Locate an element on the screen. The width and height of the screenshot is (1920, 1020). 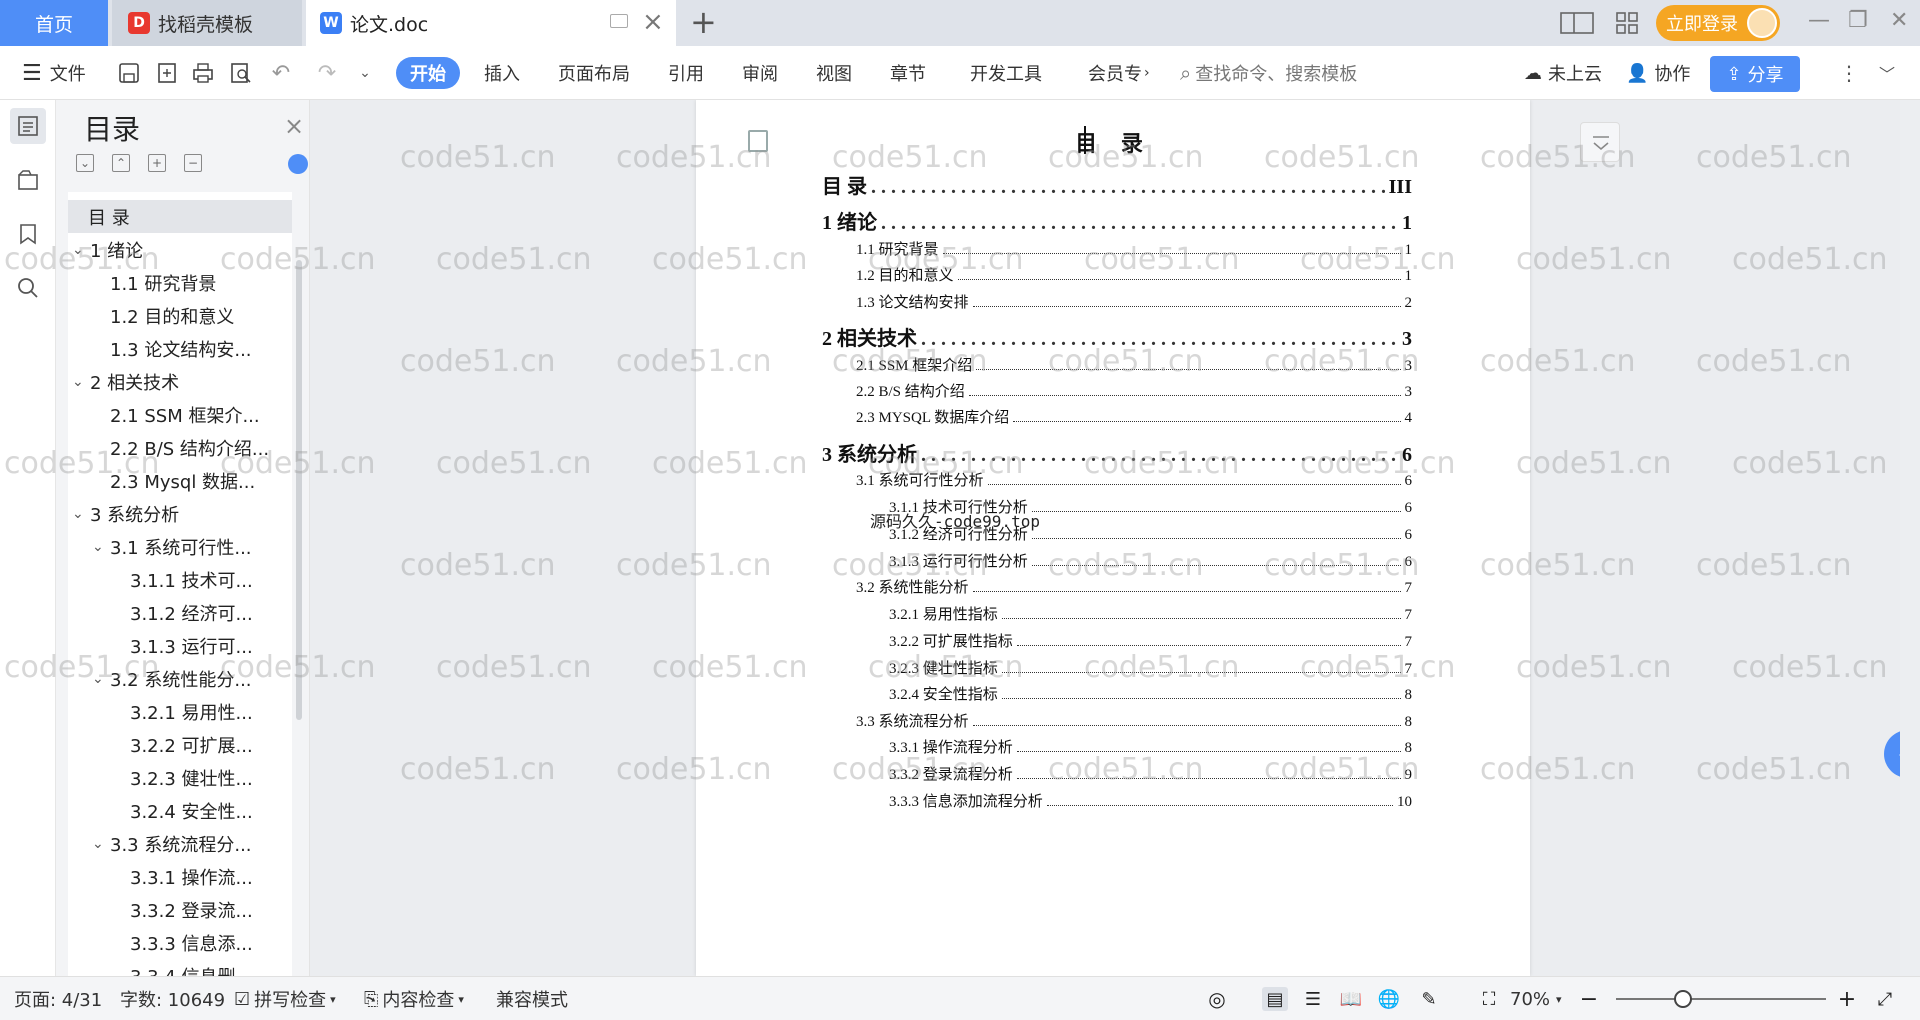
tab-review: 审阅 is located at coordinates (760, 73).